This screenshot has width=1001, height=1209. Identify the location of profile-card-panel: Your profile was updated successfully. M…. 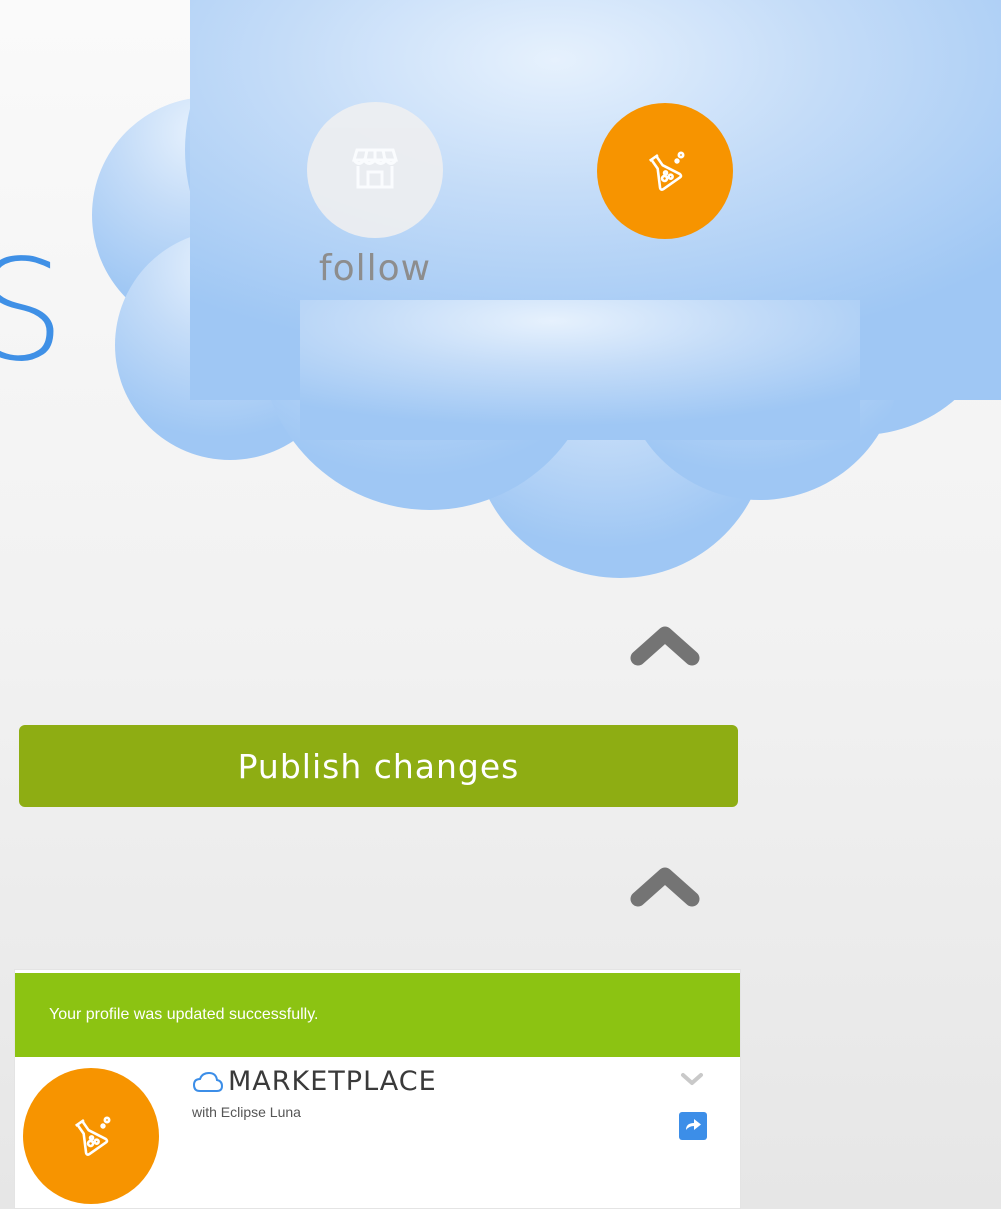
(377, 1089).